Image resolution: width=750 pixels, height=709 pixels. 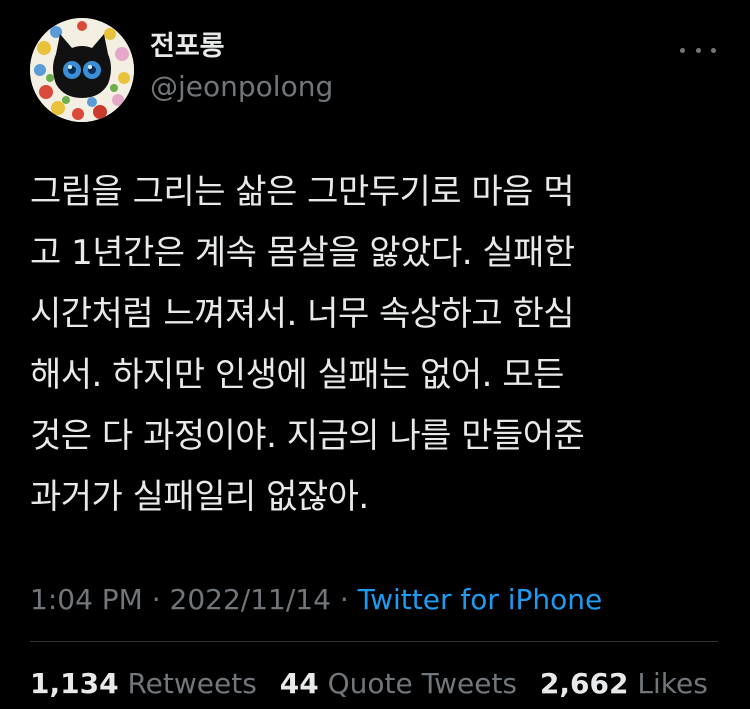 I want to click on tweet-source-link: Twitter for iPhone, so click(x=480, y=599).